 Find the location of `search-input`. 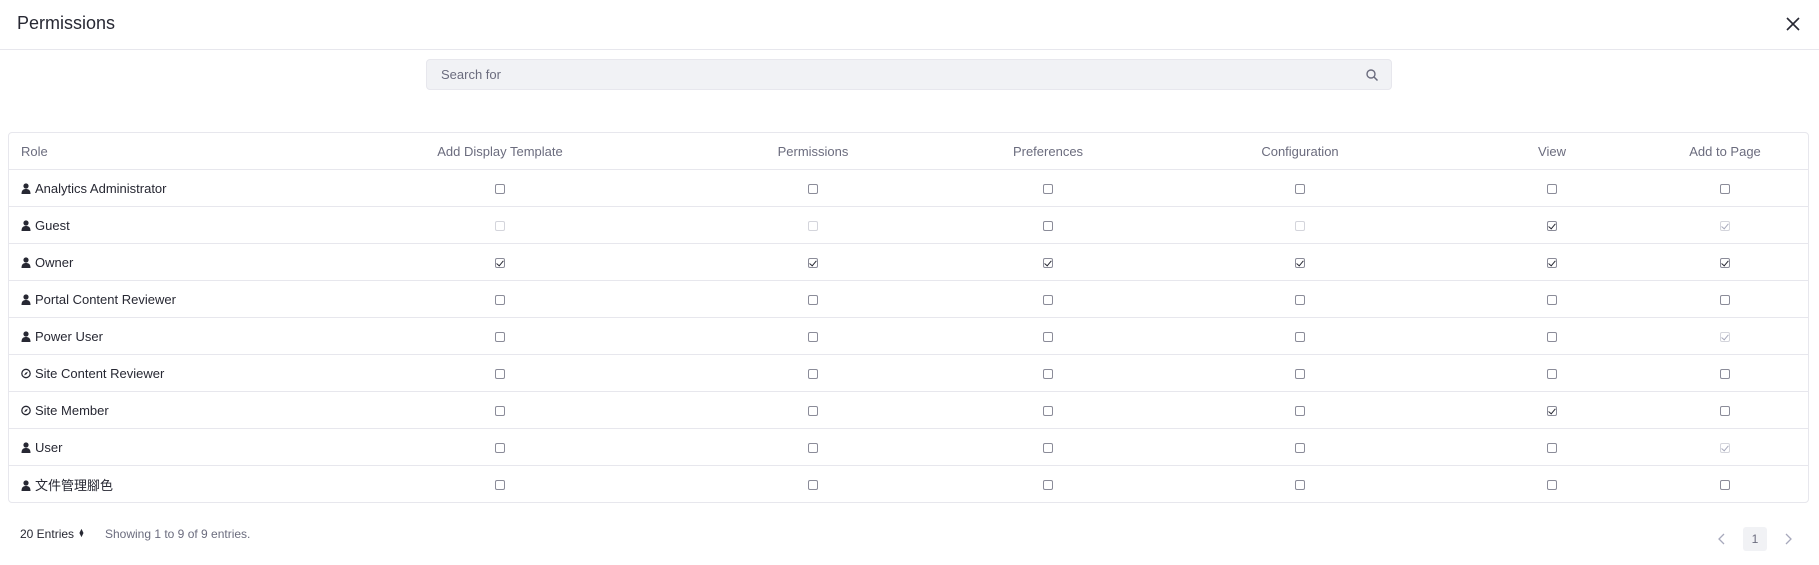

search-input is located at coordinates (909, 74).